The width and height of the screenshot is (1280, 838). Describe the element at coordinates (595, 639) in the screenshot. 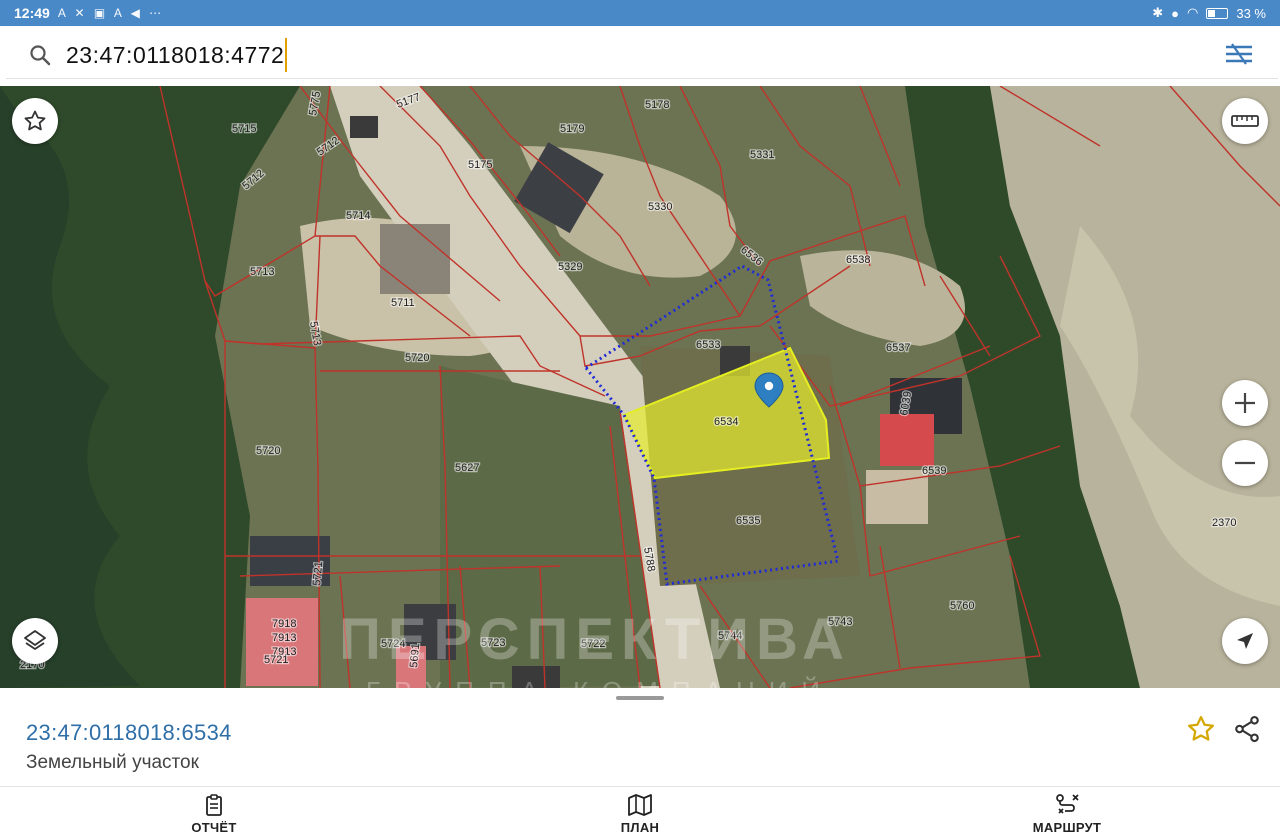

I see `watermark-title: ПЕРСПЕКТИВА` at that location.